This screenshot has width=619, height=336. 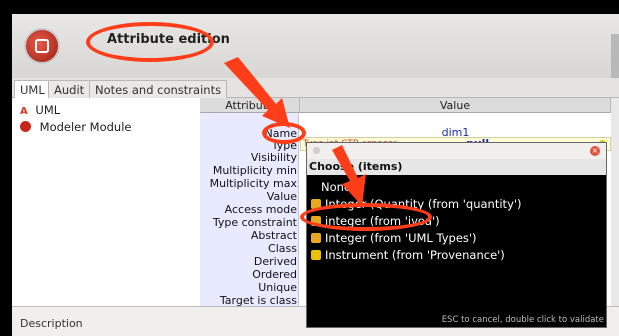 I want to click on popup-hint: ESC to cancel, double click to validate, so click(x=522, y=320).